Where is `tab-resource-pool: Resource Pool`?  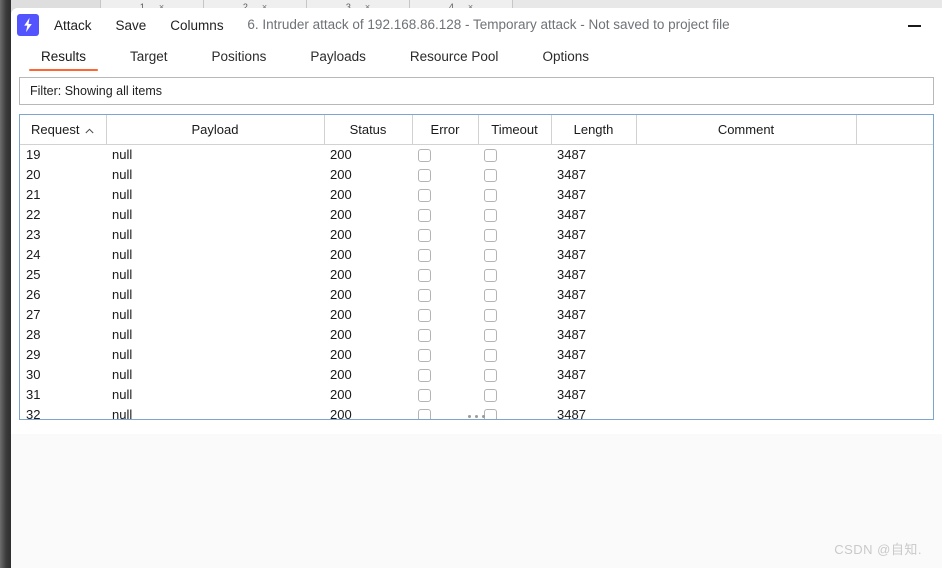 tab-resource-pool: Resource Pool is located at coordinates (454, 60).